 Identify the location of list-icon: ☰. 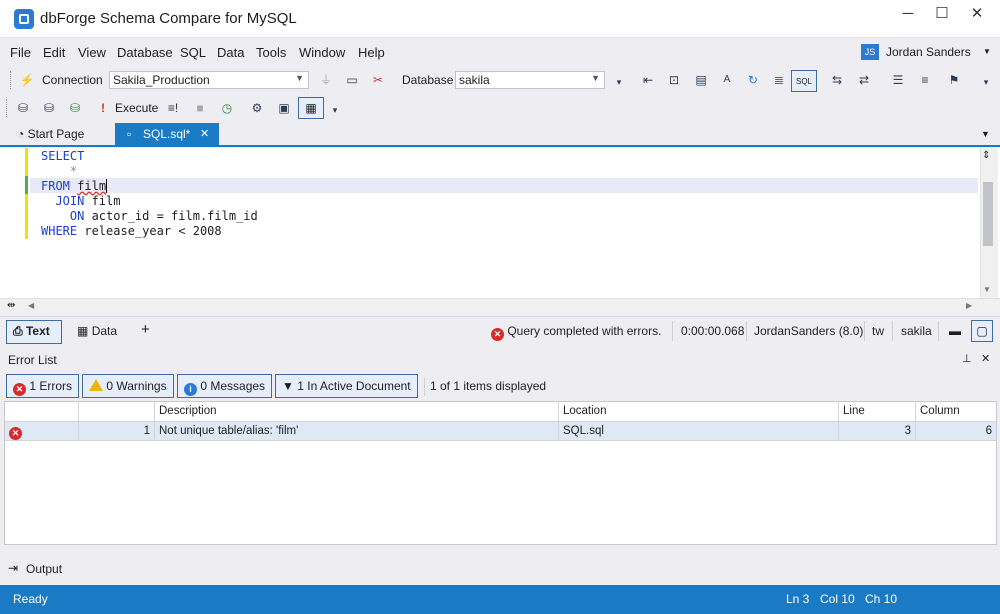
(898, 80).